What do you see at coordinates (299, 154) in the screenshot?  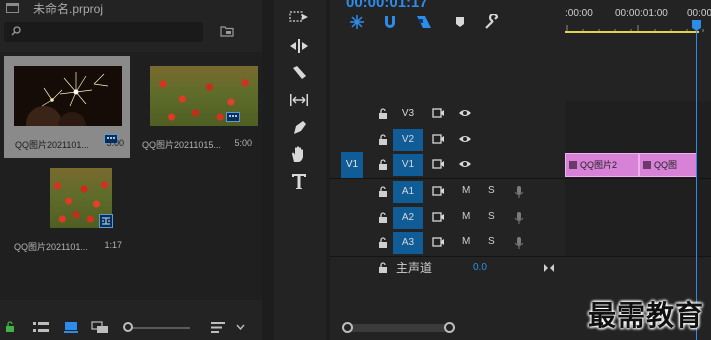 I see `hand-icon` at bounding box center [299, 154].